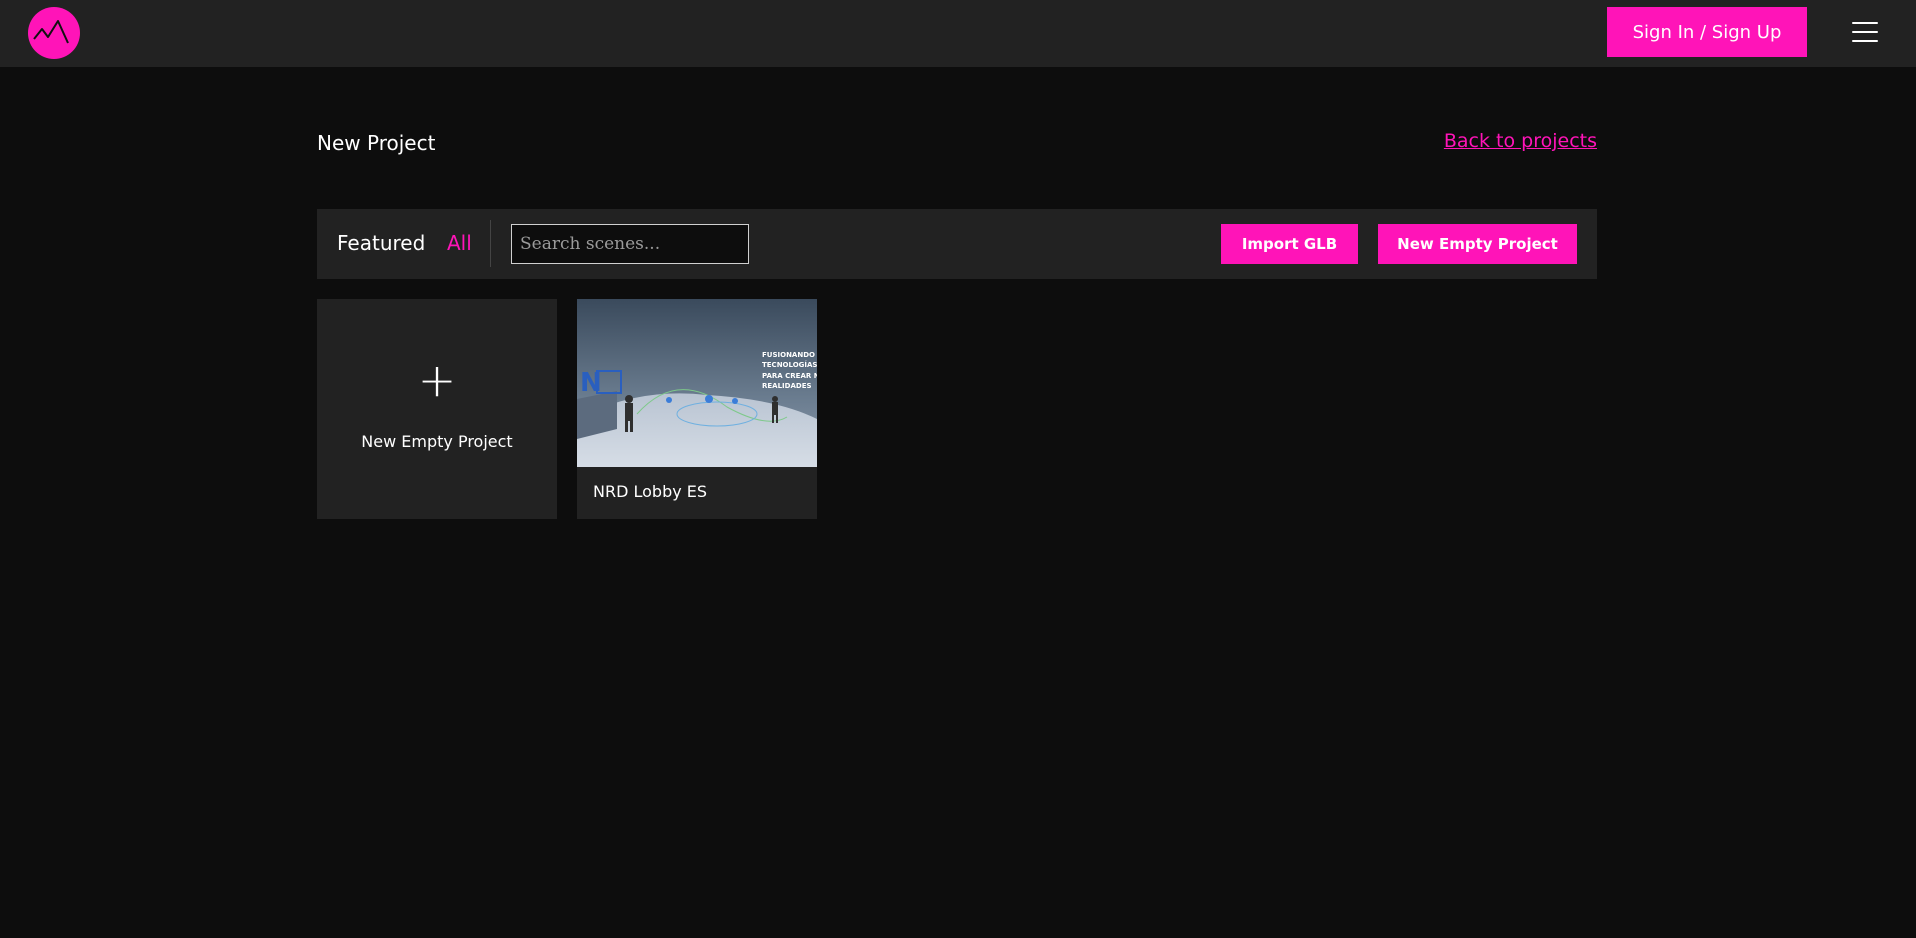 Image resolution: width=1916 pixels, height=938 pixels. What do you see at coordinates (788, 355) in the screenshot?
I see `thumb-text-line: FUSIONANDO` at bounding box center [788, 355].